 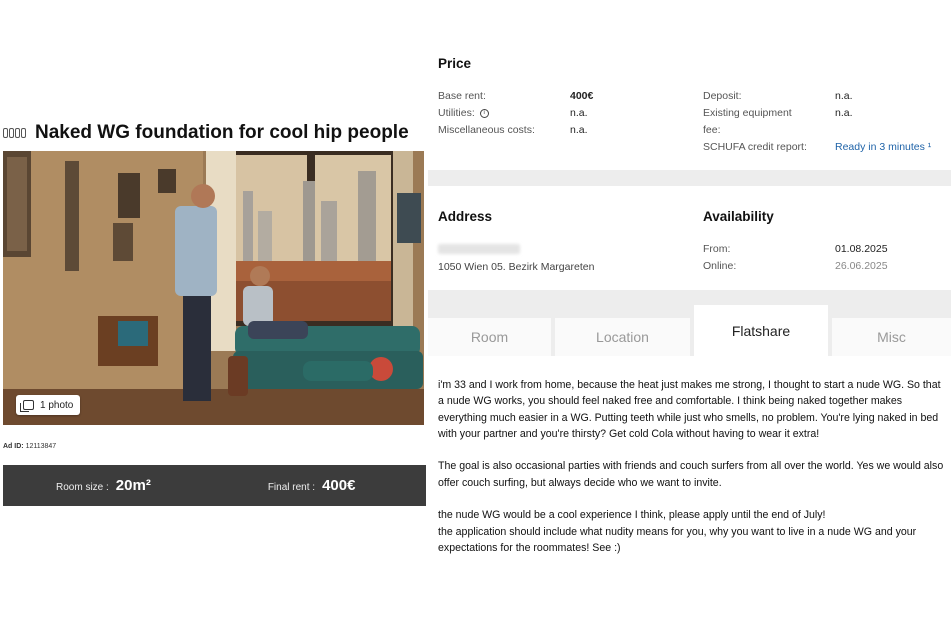 I want to click on utilities-label: Utilities: i, so click(x=503, y=113).